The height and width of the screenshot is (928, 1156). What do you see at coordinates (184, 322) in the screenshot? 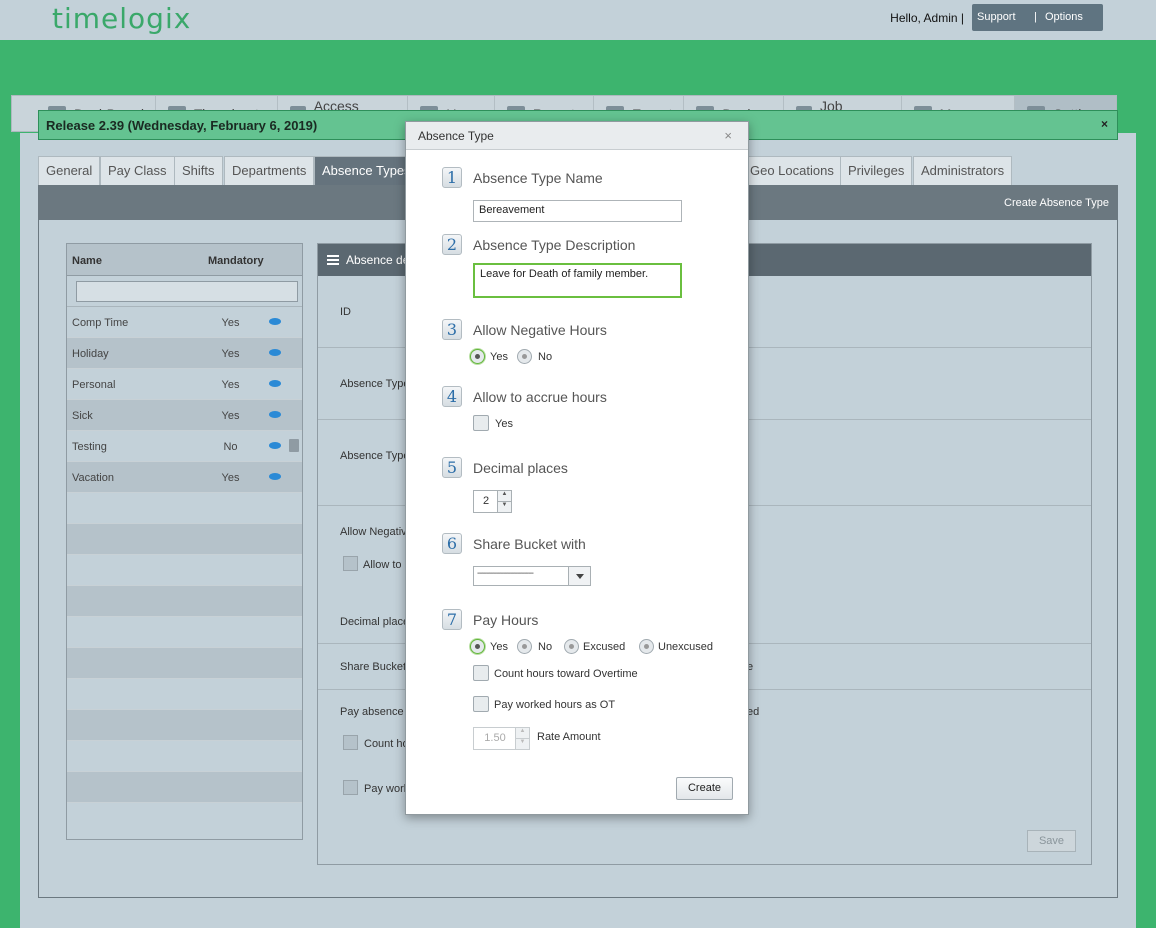
I see `list-item: Comp Time Yes` at bounding box center [184, 322].